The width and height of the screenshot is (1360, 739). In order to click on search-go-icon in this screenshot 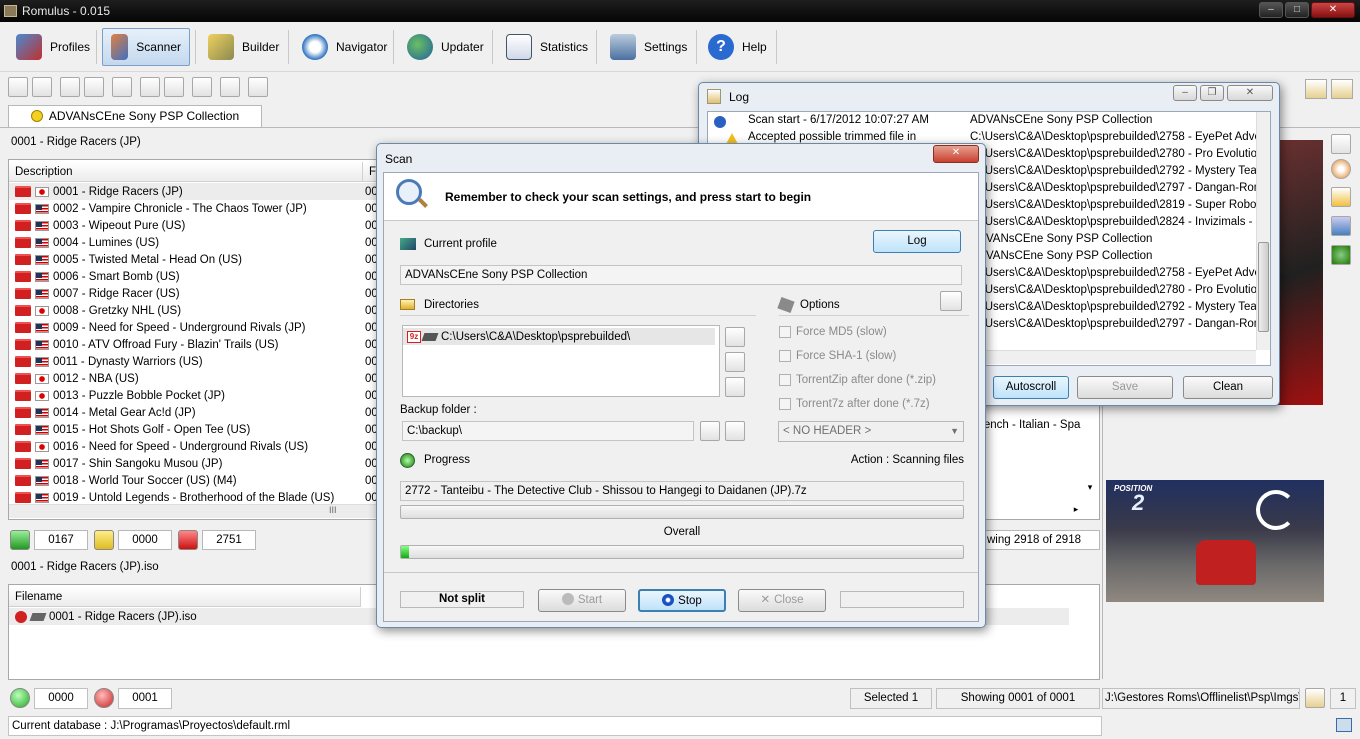, I will do `click(1316, 89)`.